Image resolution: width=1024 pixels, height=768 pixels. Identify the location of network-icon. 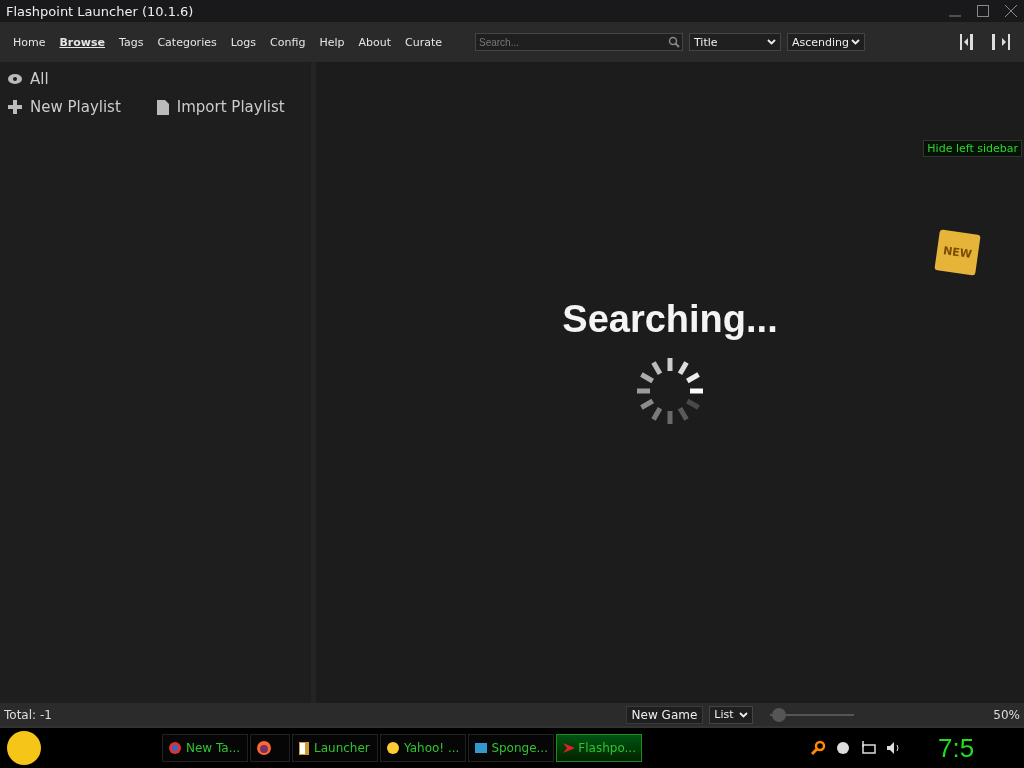
(868, 748).